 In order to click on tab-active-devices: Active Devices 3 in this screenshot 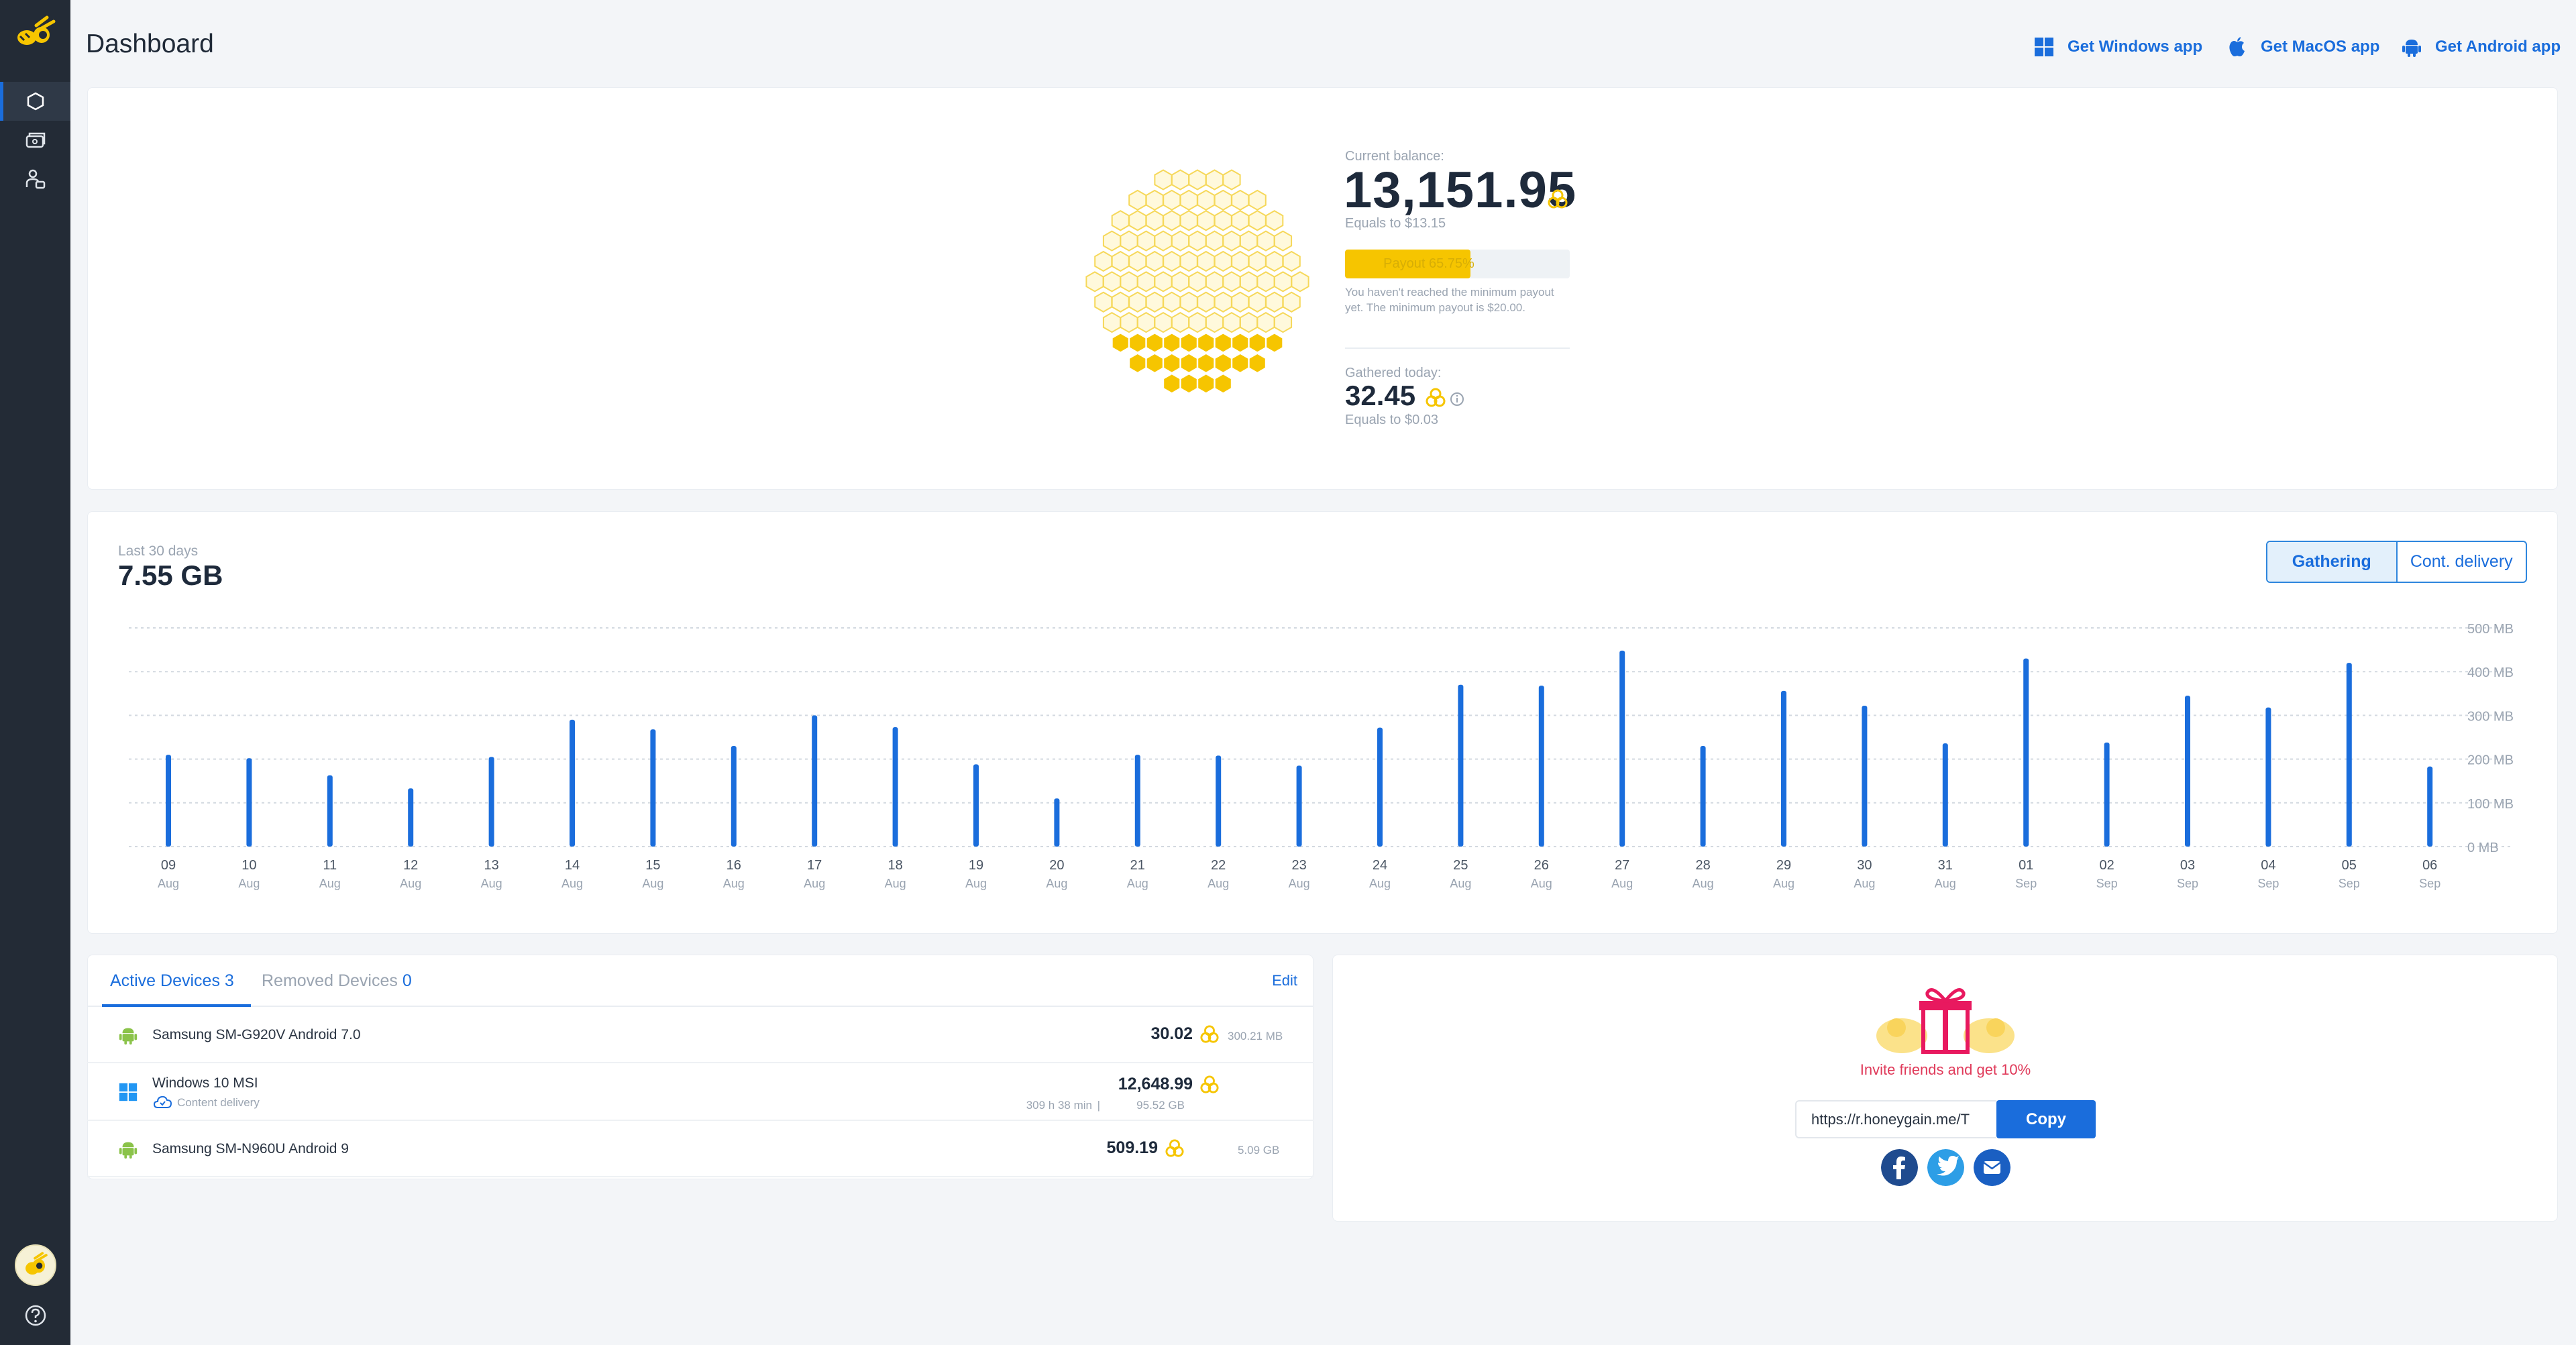, I will do `click(176, 981)`.